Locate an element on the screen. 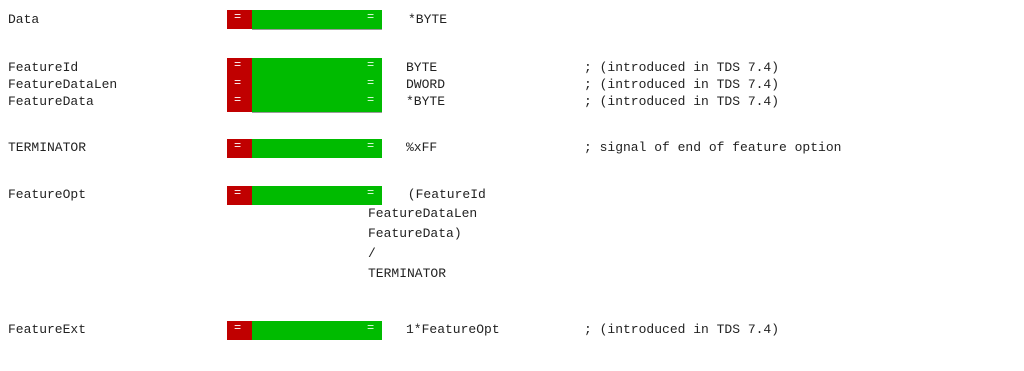 This screenshot has height=371, width=1024. definition-row-data: Data = = *BYTE is located at coordinates (512, 20).